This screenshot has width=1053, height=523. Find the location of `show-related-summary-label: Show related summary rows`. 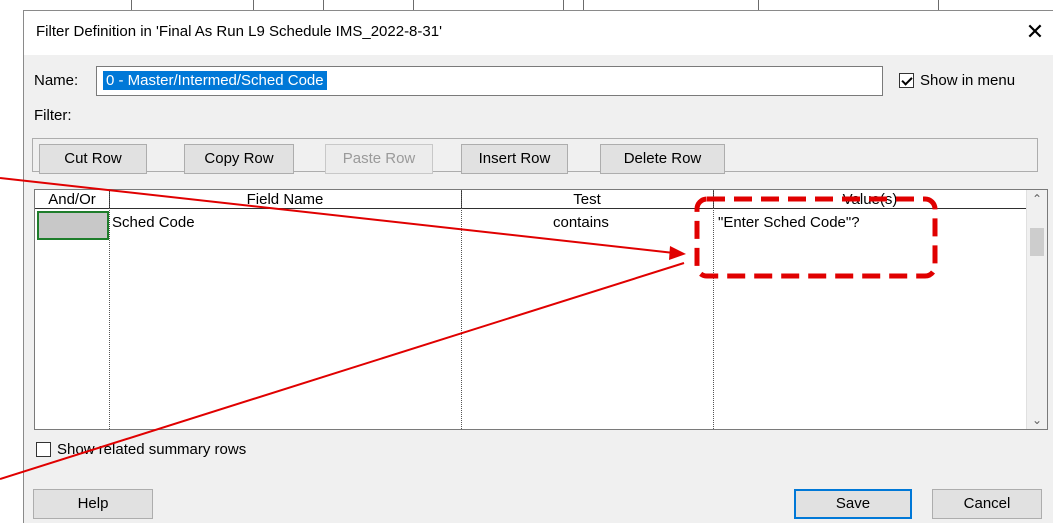

show-related-summary-label: Show related summary rows is located at coordinates (151, 449).